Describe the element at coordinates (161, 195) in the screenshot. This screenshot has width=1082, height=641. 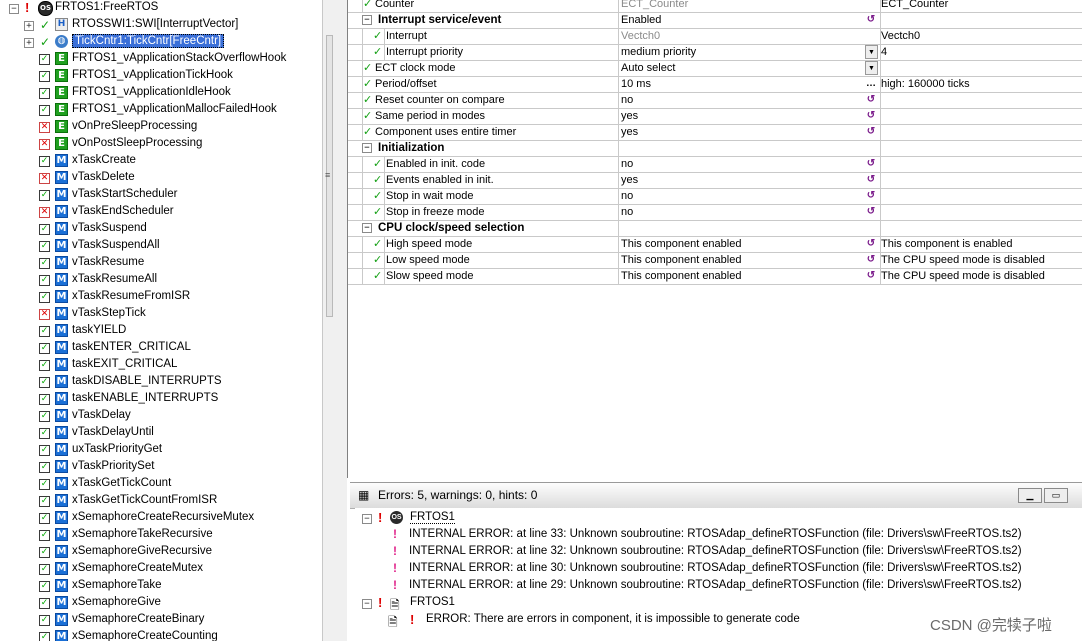
I see `tree-item: ✓ MvTaskStartScheduler` at that location.